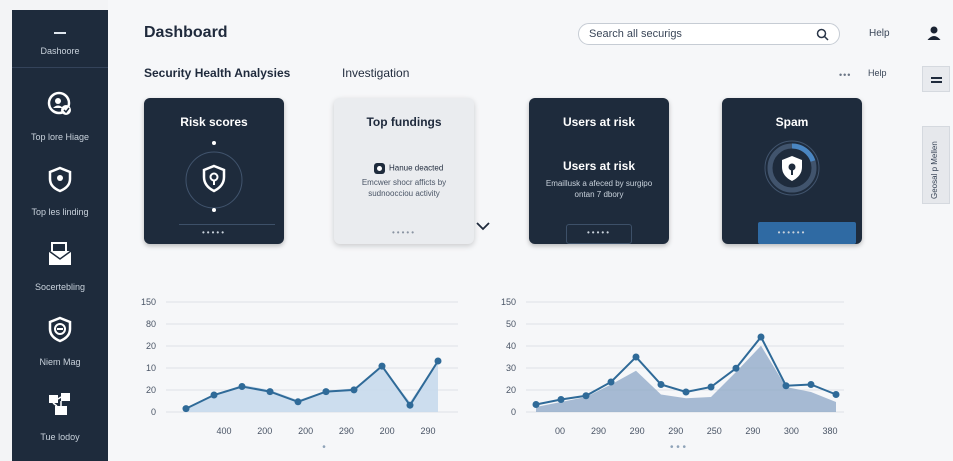  I want to click on y-tick-label: 30, so click(511, 368).